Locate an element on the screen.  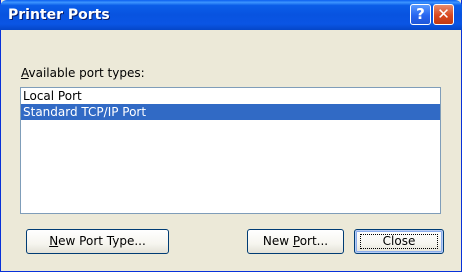
new-port-type-accelerator: N is located at coordinates (54, 241).